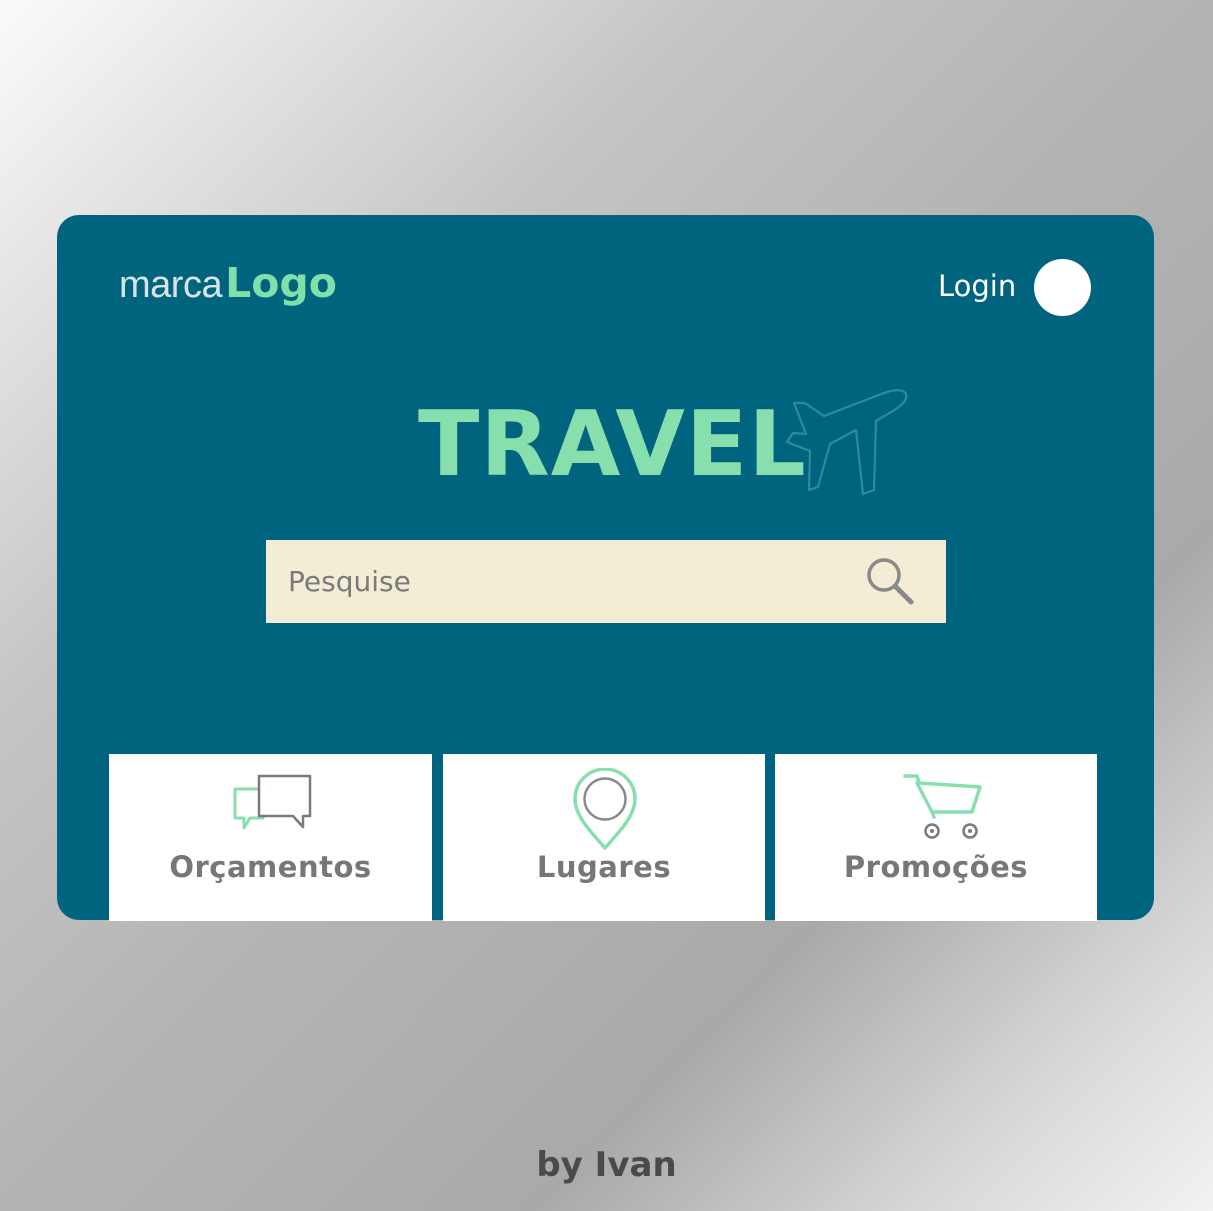 This screenshot has height=1211, width=1213. What do you see at coordinates (272, 802) in the screenshot?
I see `chat-bubbles-icon` at bounding box center [272, 802].